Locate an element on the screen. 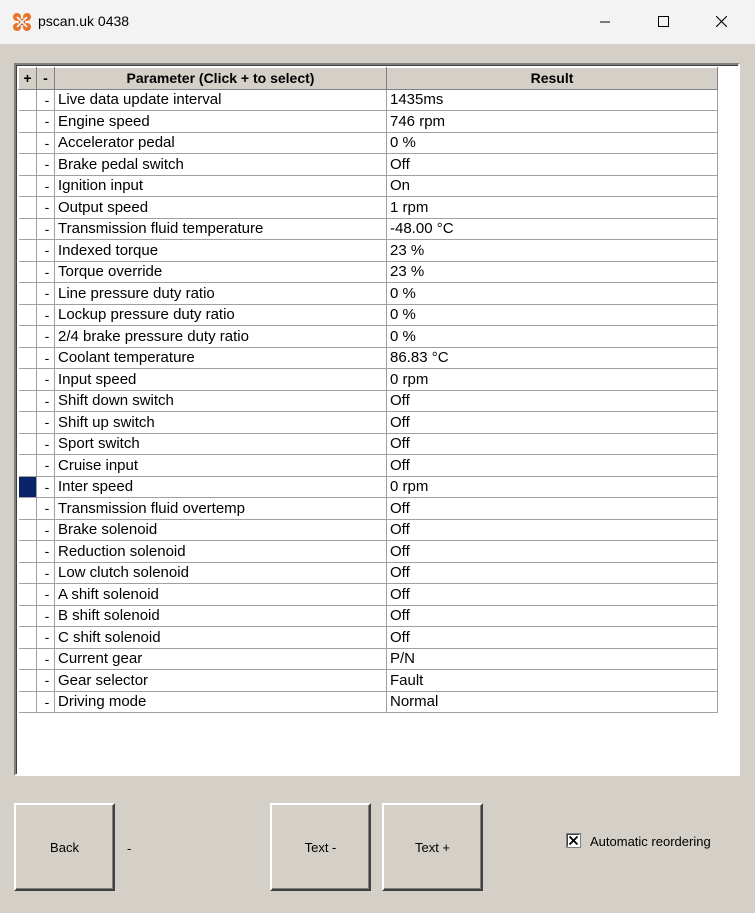  table-row: -2/4 brake pressure duty ratio 0 % is located at coordinates (368, 336).